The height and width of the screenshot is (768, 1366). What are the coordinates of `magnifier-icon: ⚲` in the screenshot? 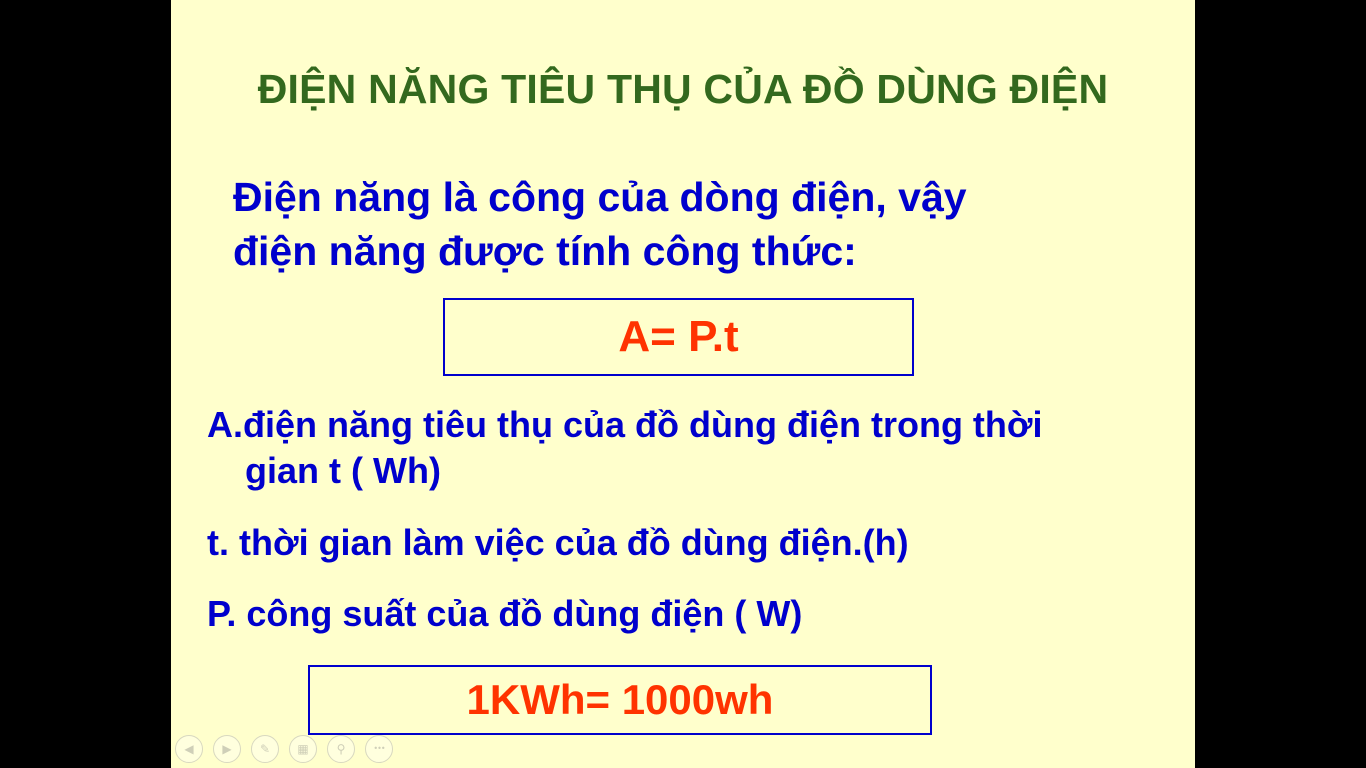 It's located at (341, 749).